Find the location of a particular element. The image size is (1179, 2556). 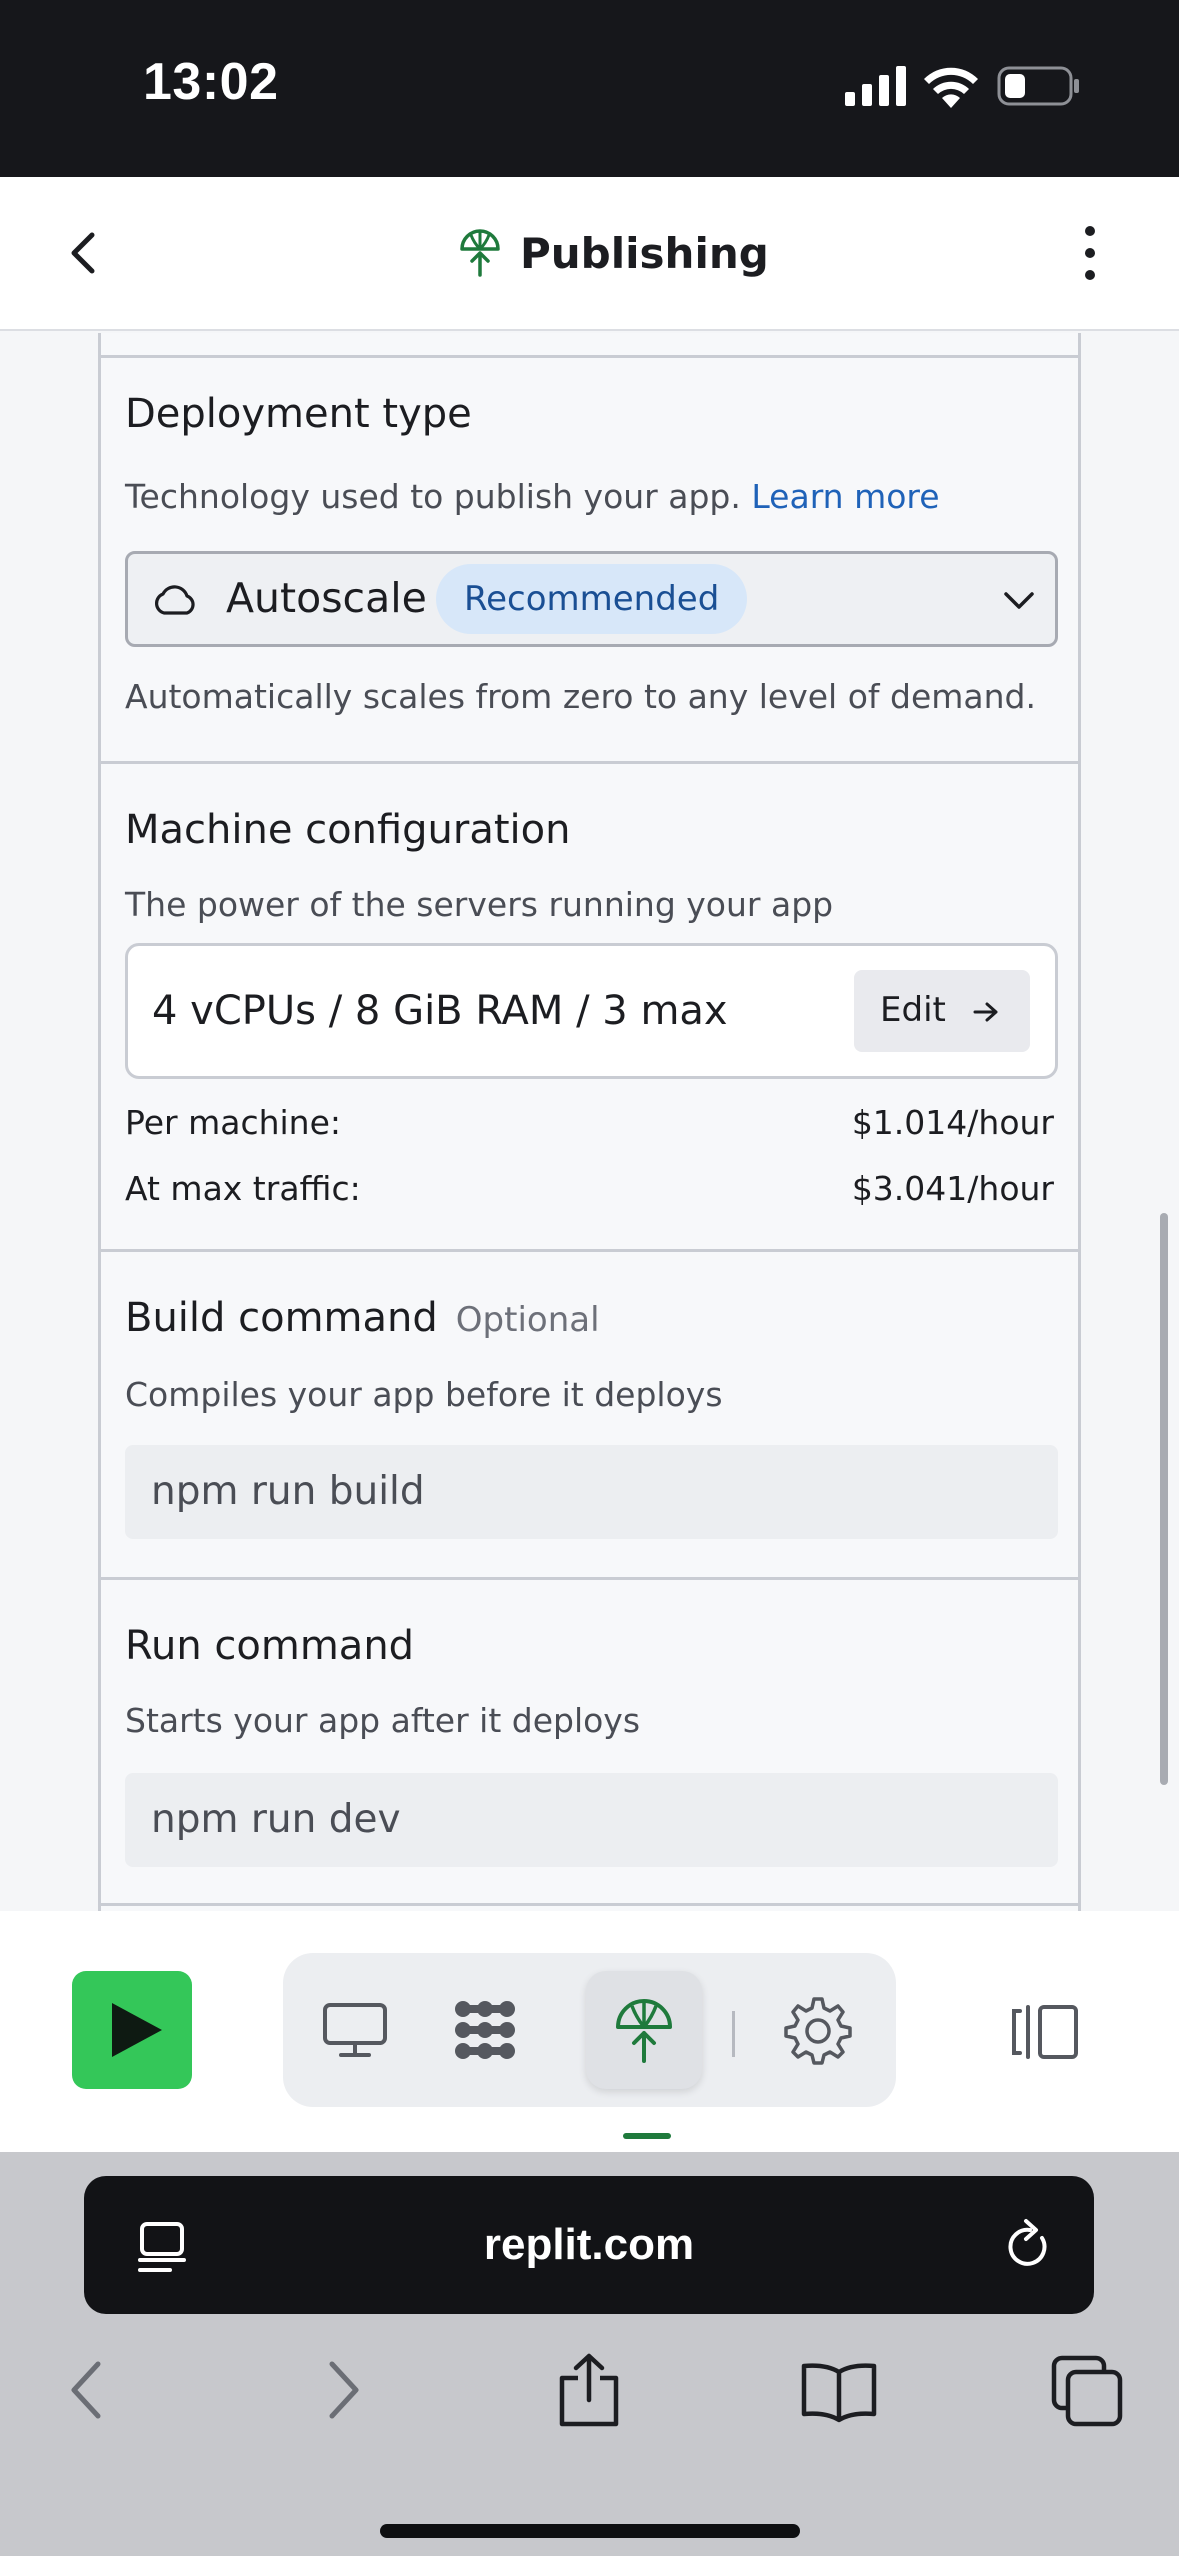

status-bar: 13:02 is located at coordinates (589, 88).